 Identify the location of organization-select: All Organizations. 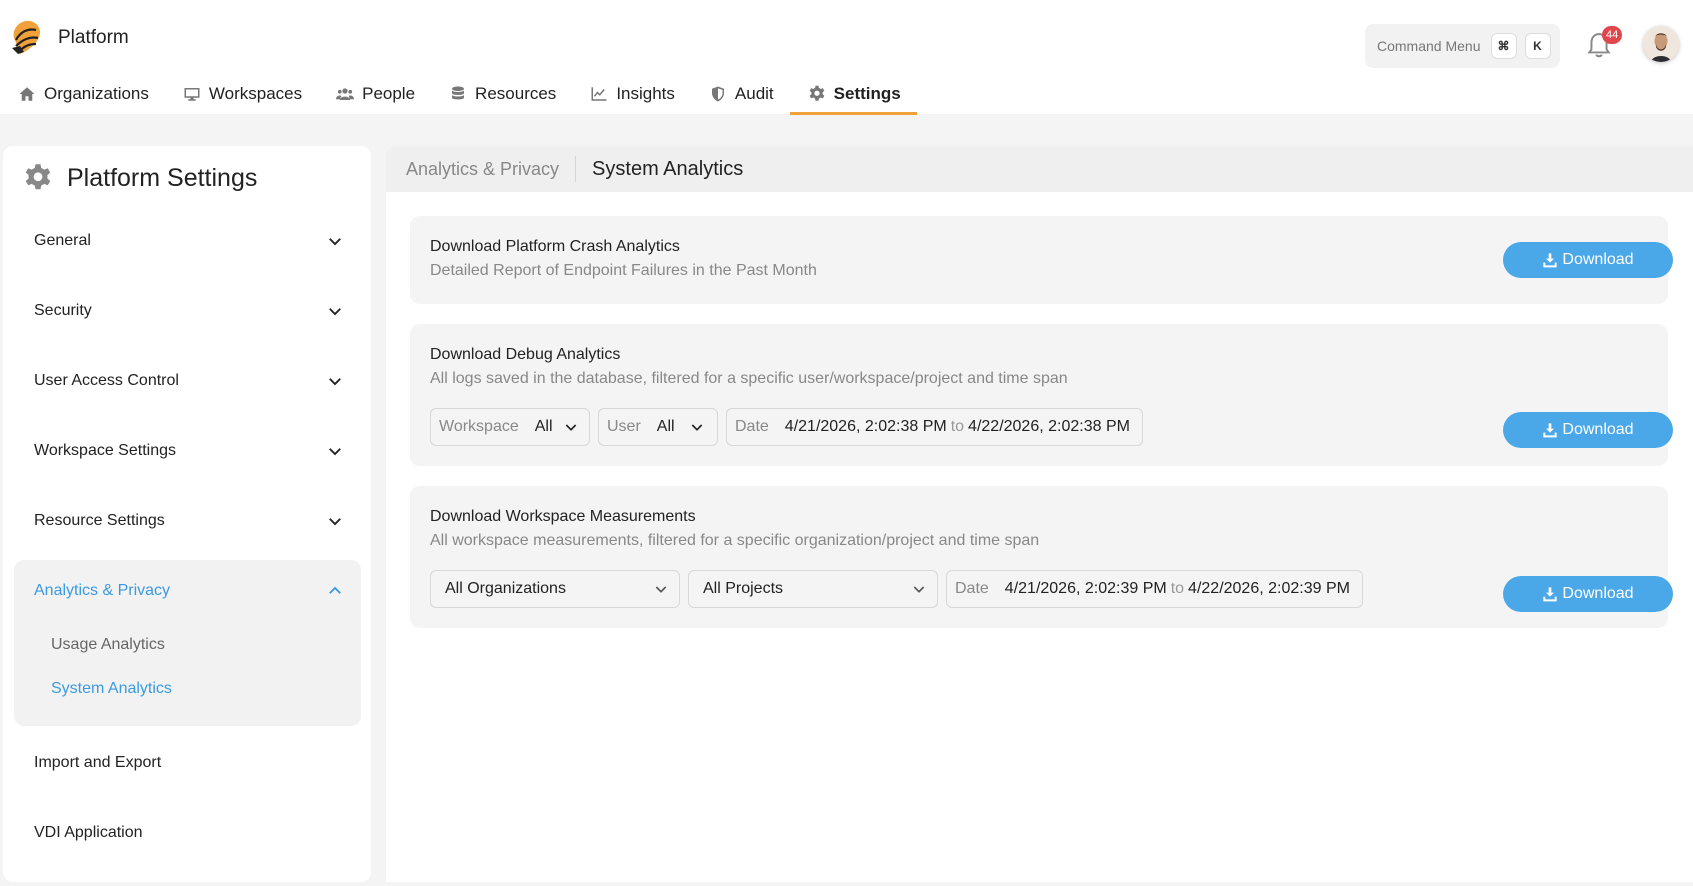
(555, 589).